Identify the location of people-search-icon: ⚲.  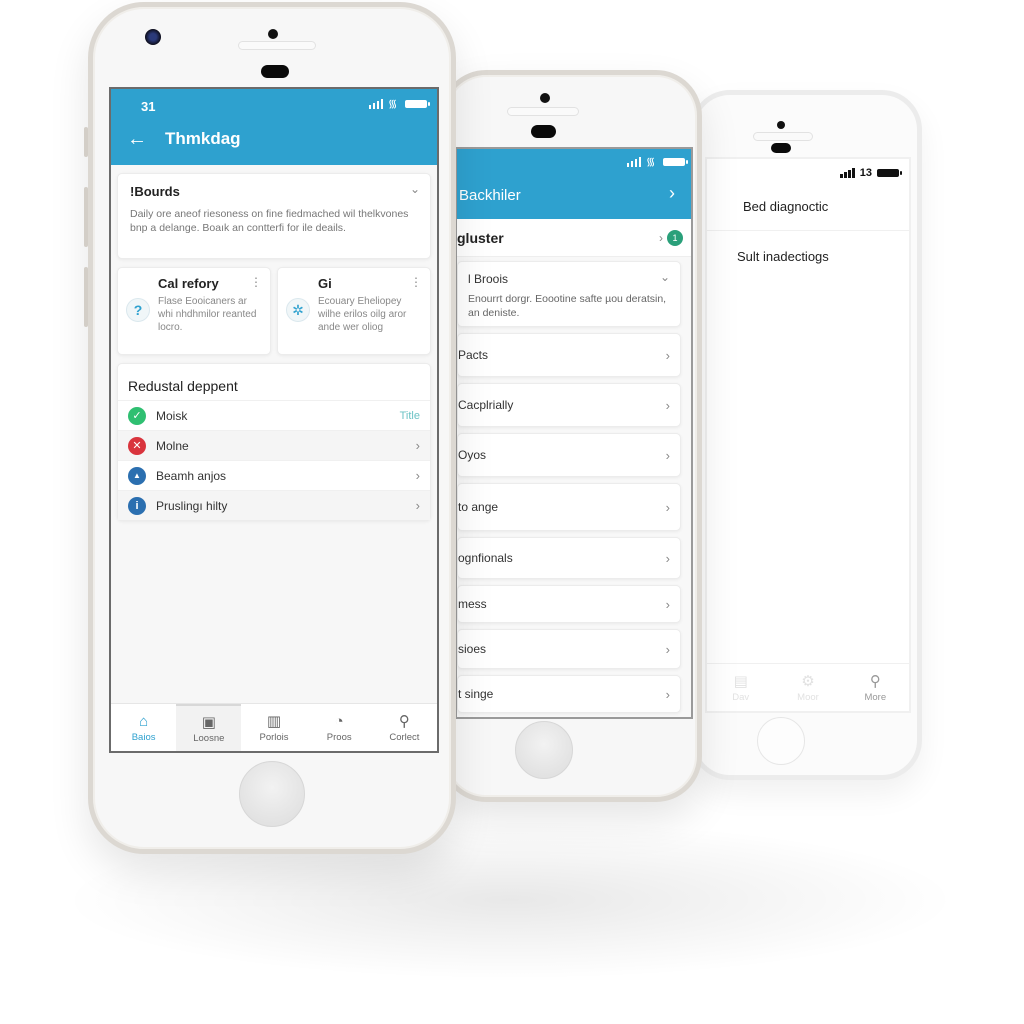
(875, 681).